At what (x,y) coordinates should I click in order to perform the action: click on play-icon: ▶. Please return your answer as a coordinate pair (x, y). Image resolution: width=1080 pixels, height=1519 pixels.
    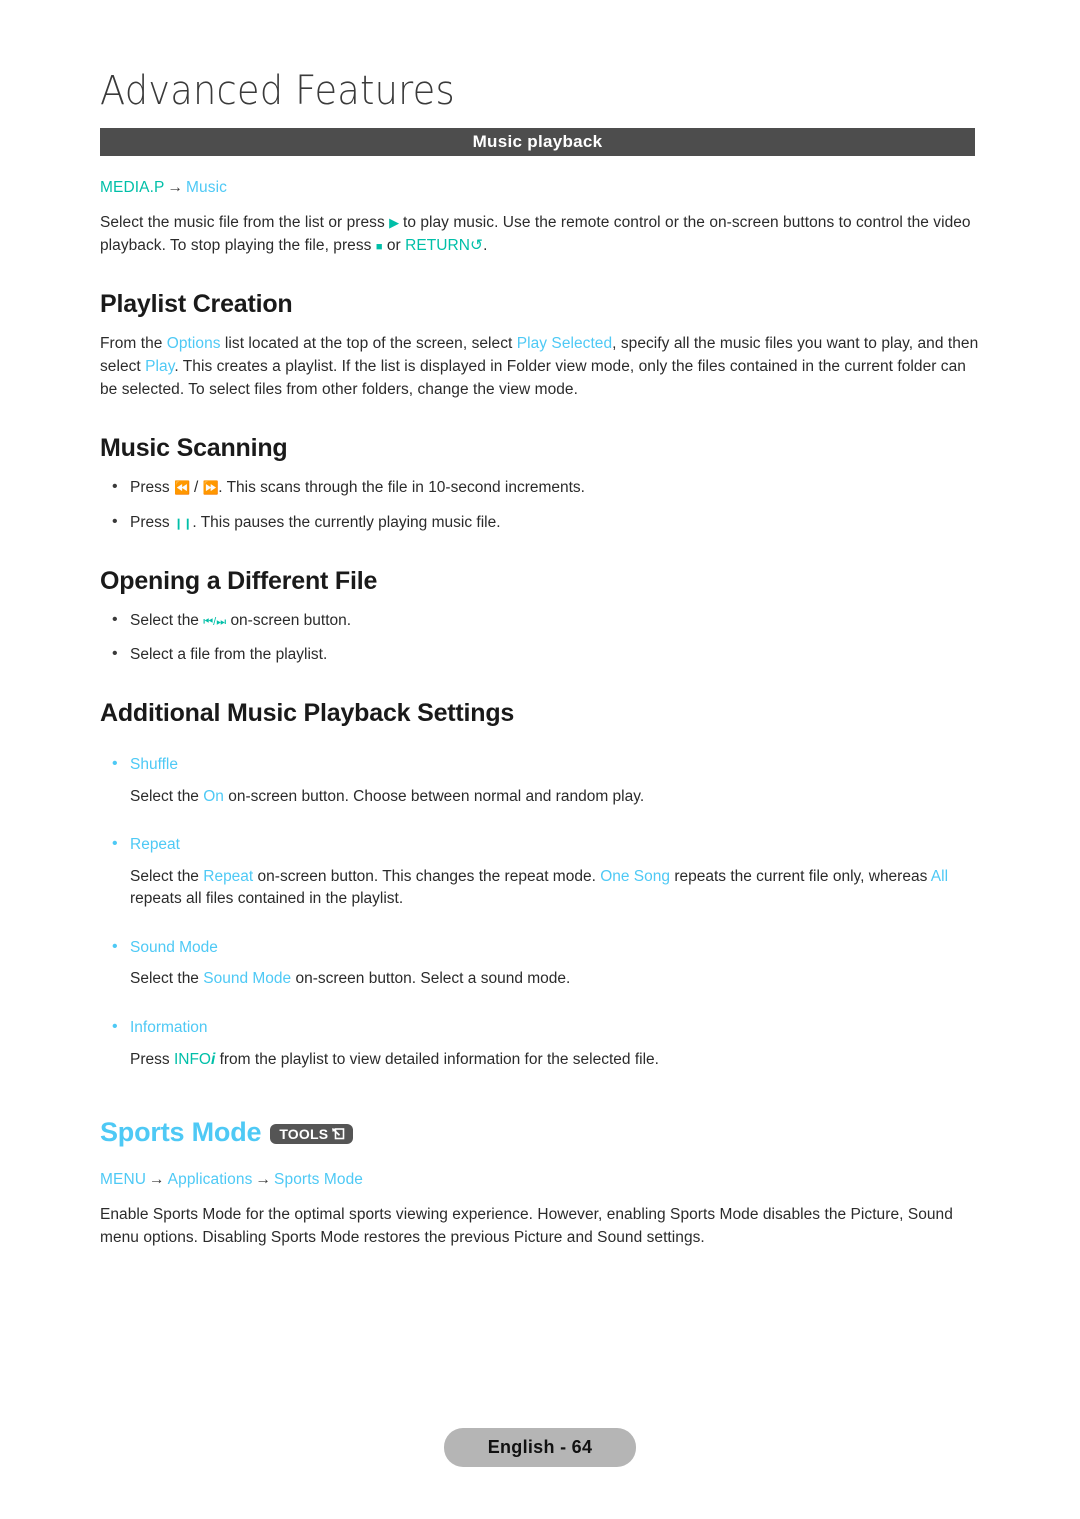
    Looking at the image, I should click on (394, 223).